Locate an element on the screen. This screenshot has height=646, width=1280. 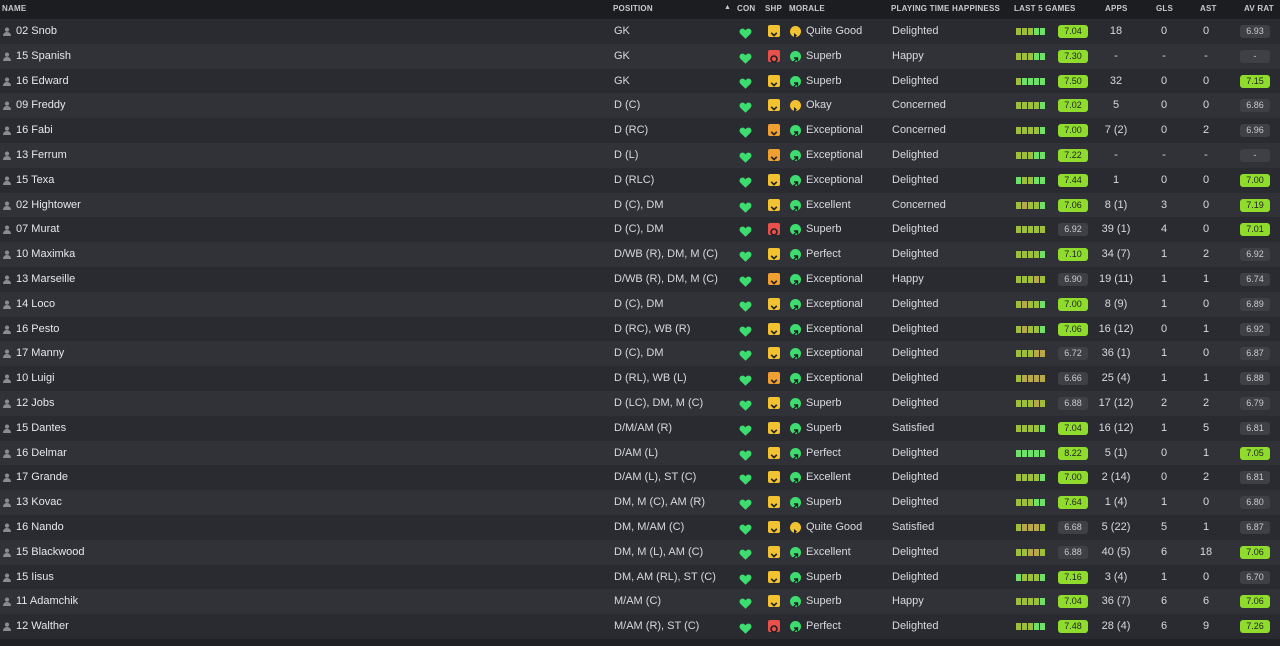
goals-value: 1 is located at coordinates (1164, 254).